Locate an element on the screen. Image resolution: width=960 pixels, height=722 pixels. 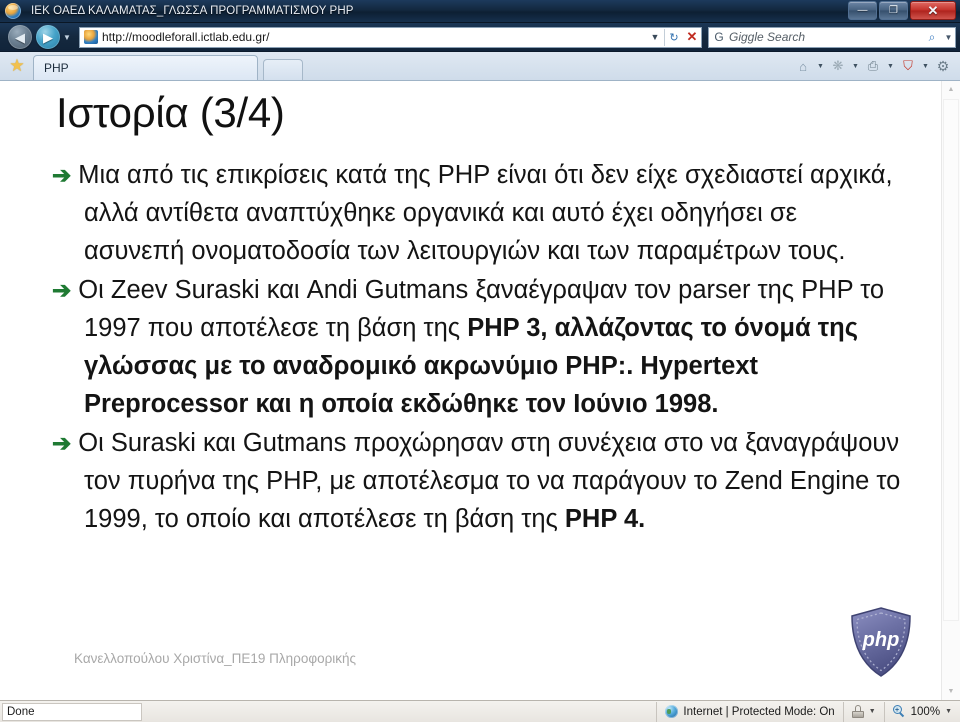
php-logo-icon: php is located at coordinates (881, 642).